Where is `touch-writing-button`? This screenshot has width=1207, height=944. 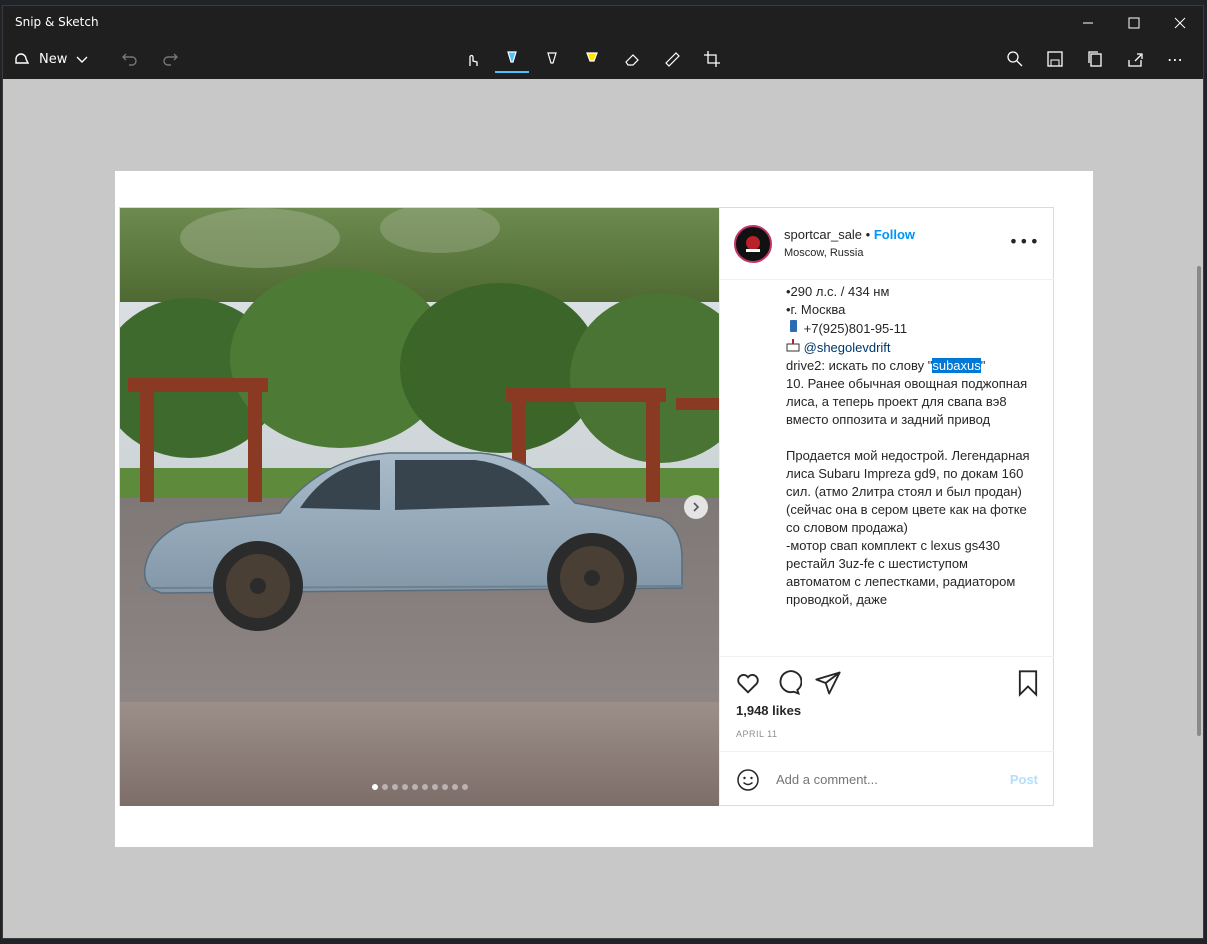
touch-writing-button is located at coordinates (472, 59).